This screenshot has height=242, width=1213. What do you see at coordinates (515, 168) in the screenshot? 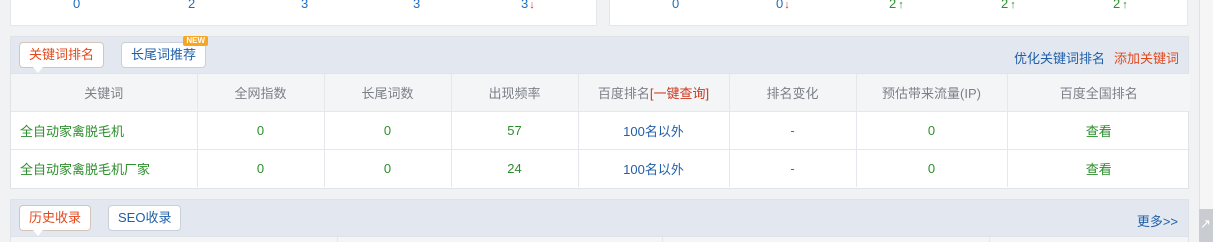
I see `frequency-cell: 24` at bounding box center [515, 168].